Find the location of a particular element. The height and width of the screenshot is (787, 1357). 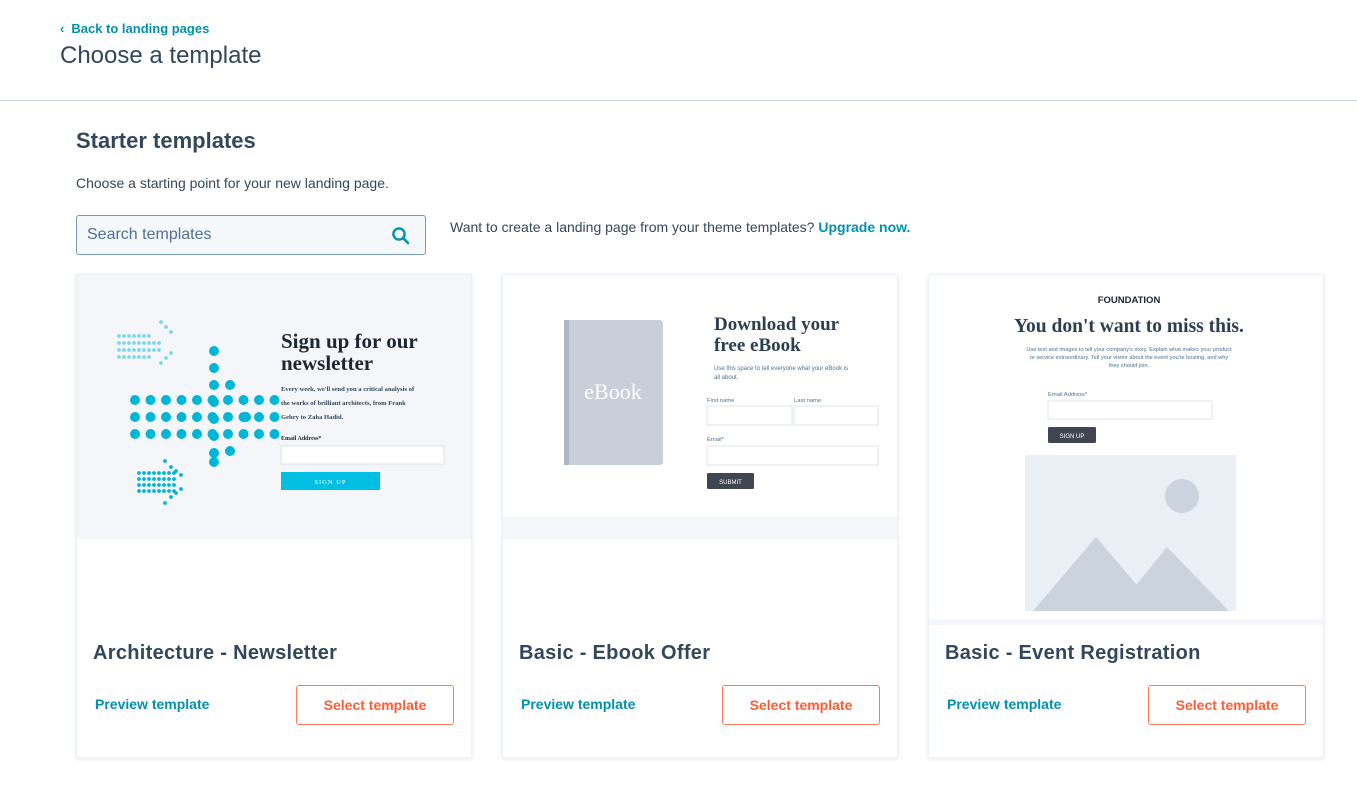

thumb-brand: FOUNDATION is located at coordinates (1129, 300).